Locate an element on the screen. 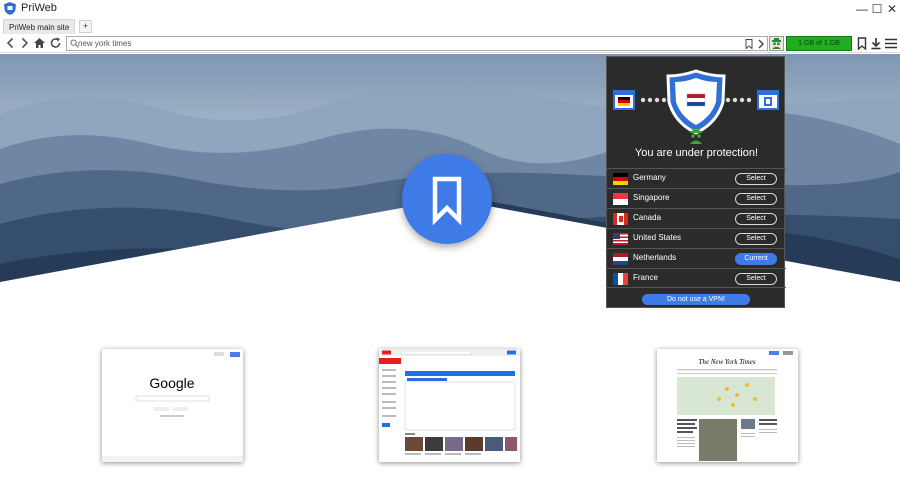  vpn-agent-icon is located at coordinates (776, 43).